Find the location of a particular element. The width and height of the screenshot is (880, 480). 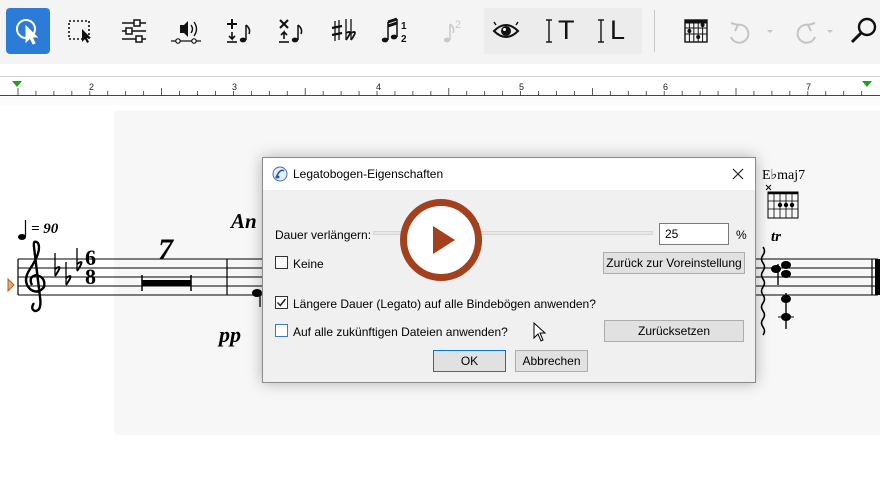

ruler-mark: 7 is located at coordinates (809, 87).